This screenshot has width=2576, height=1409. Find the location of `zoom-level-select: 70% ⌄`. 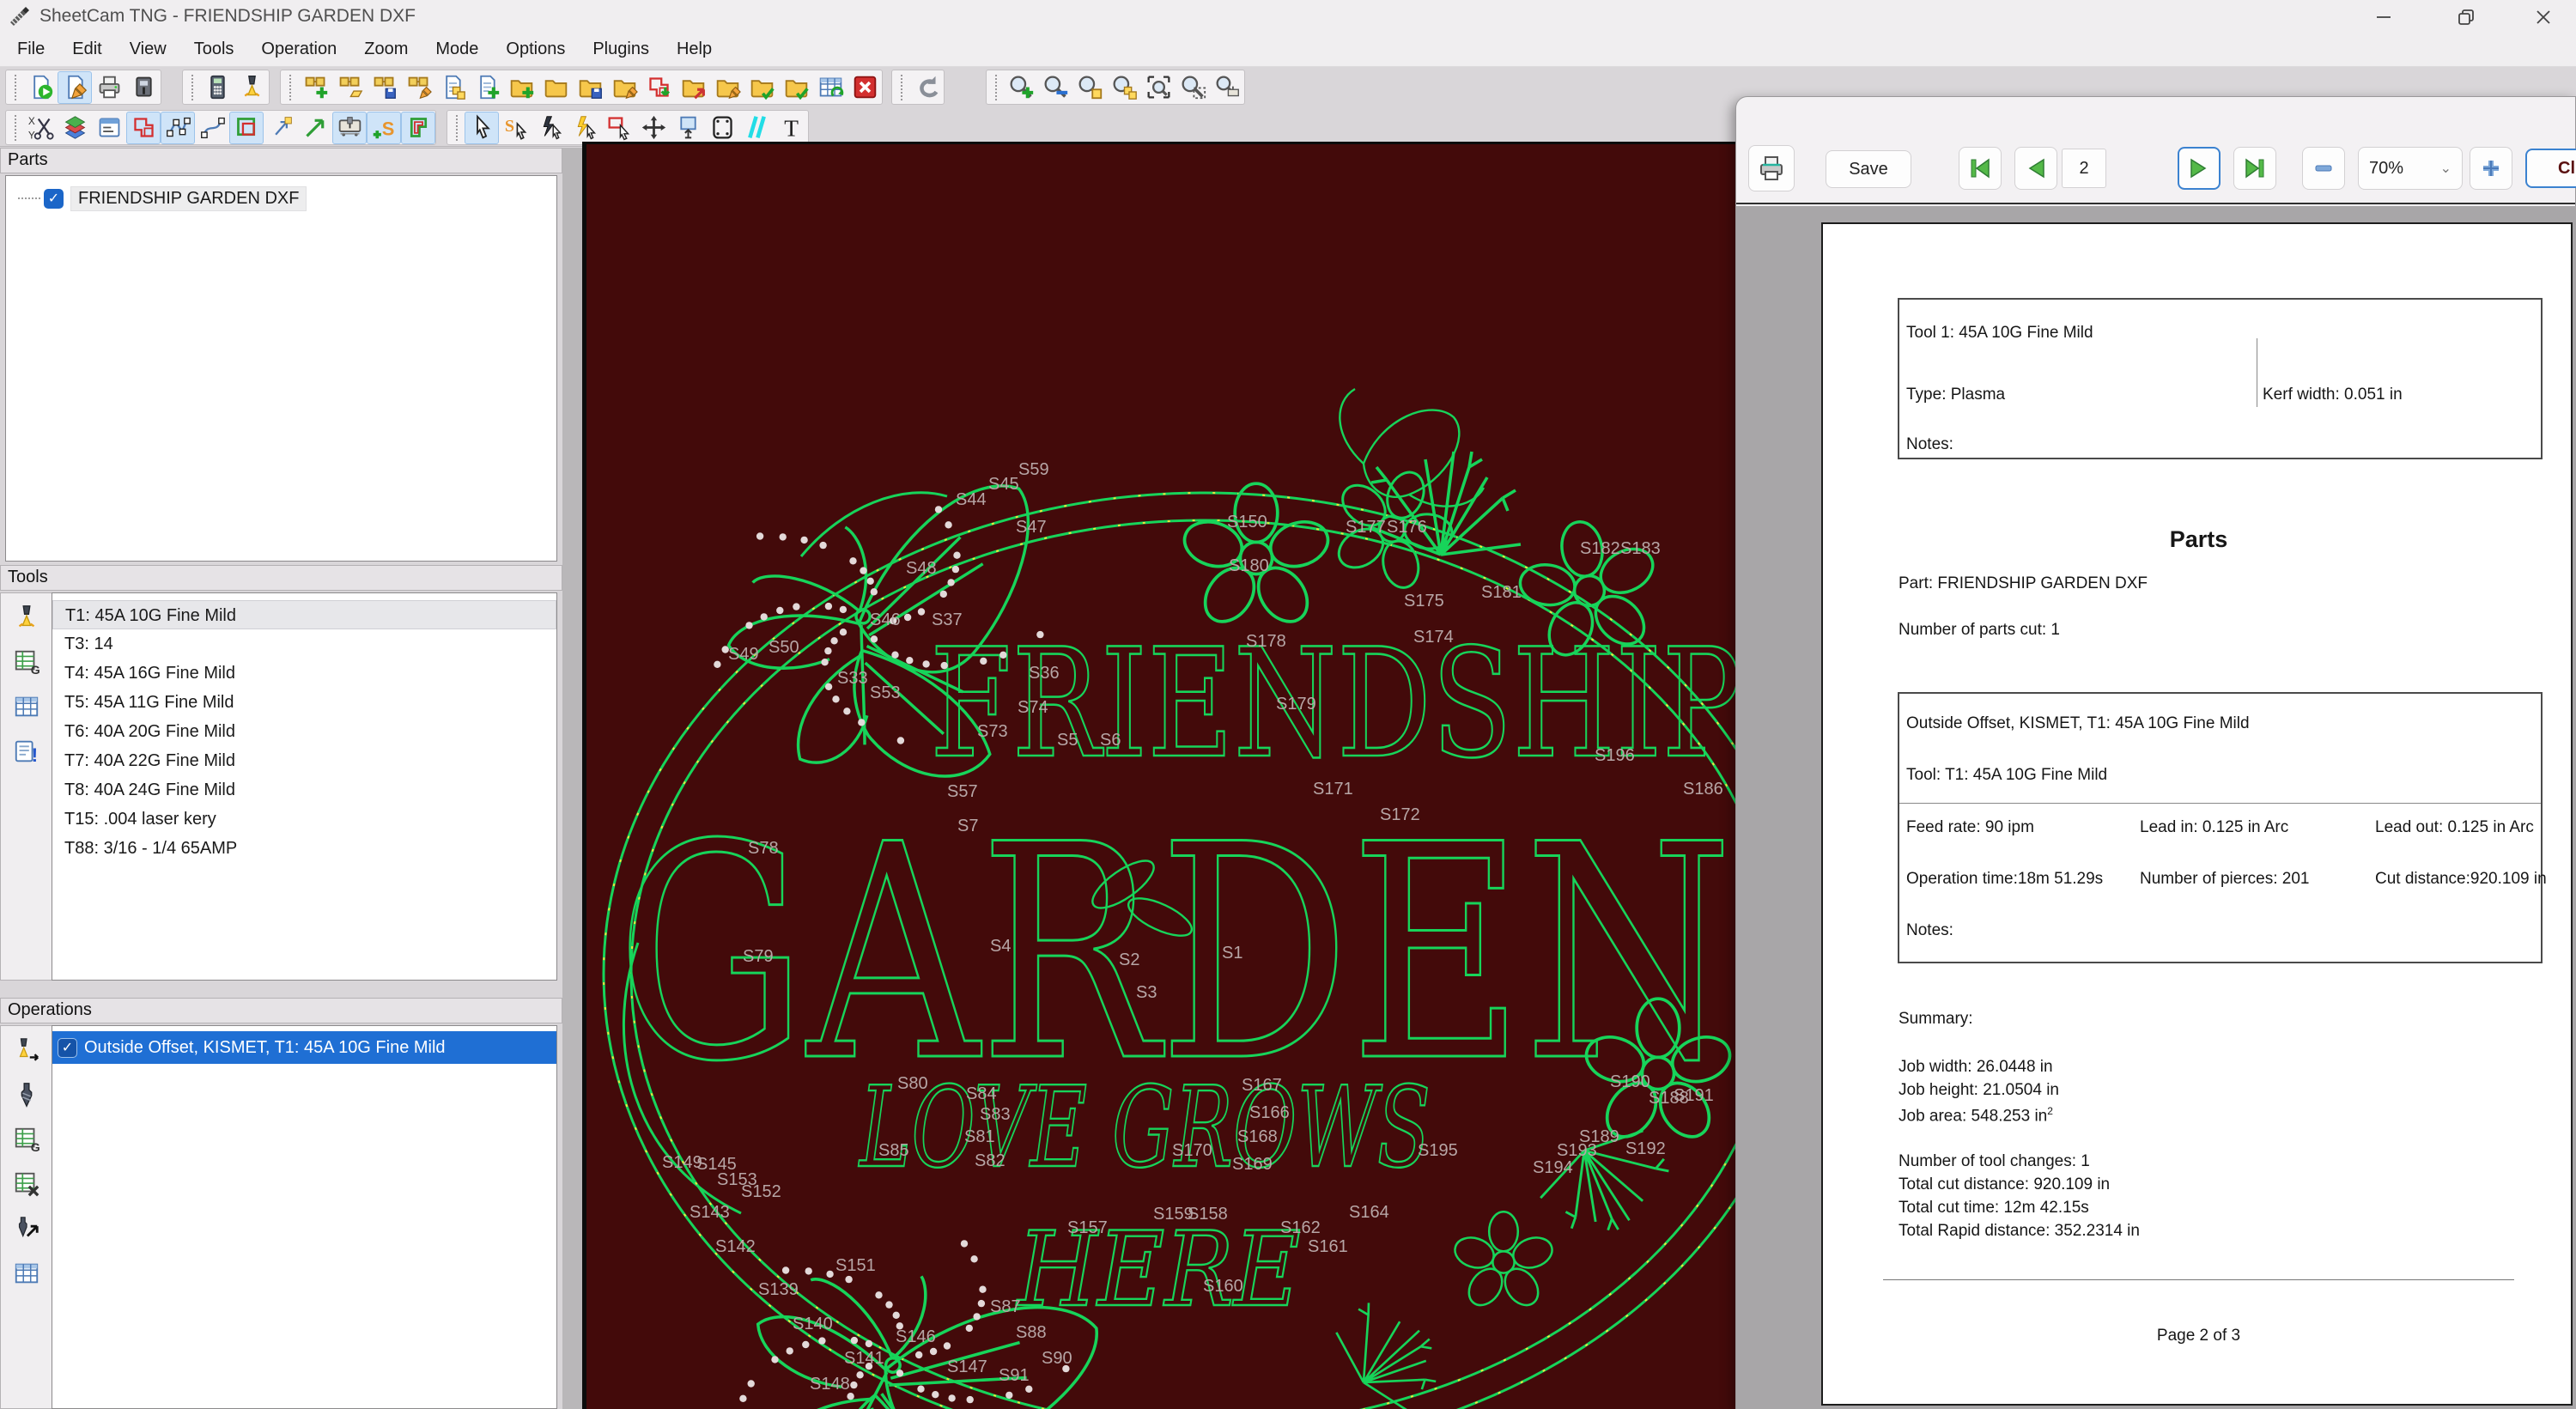

zoom-level-select: 70% ⌄ is located at coordinates (2411, 168).